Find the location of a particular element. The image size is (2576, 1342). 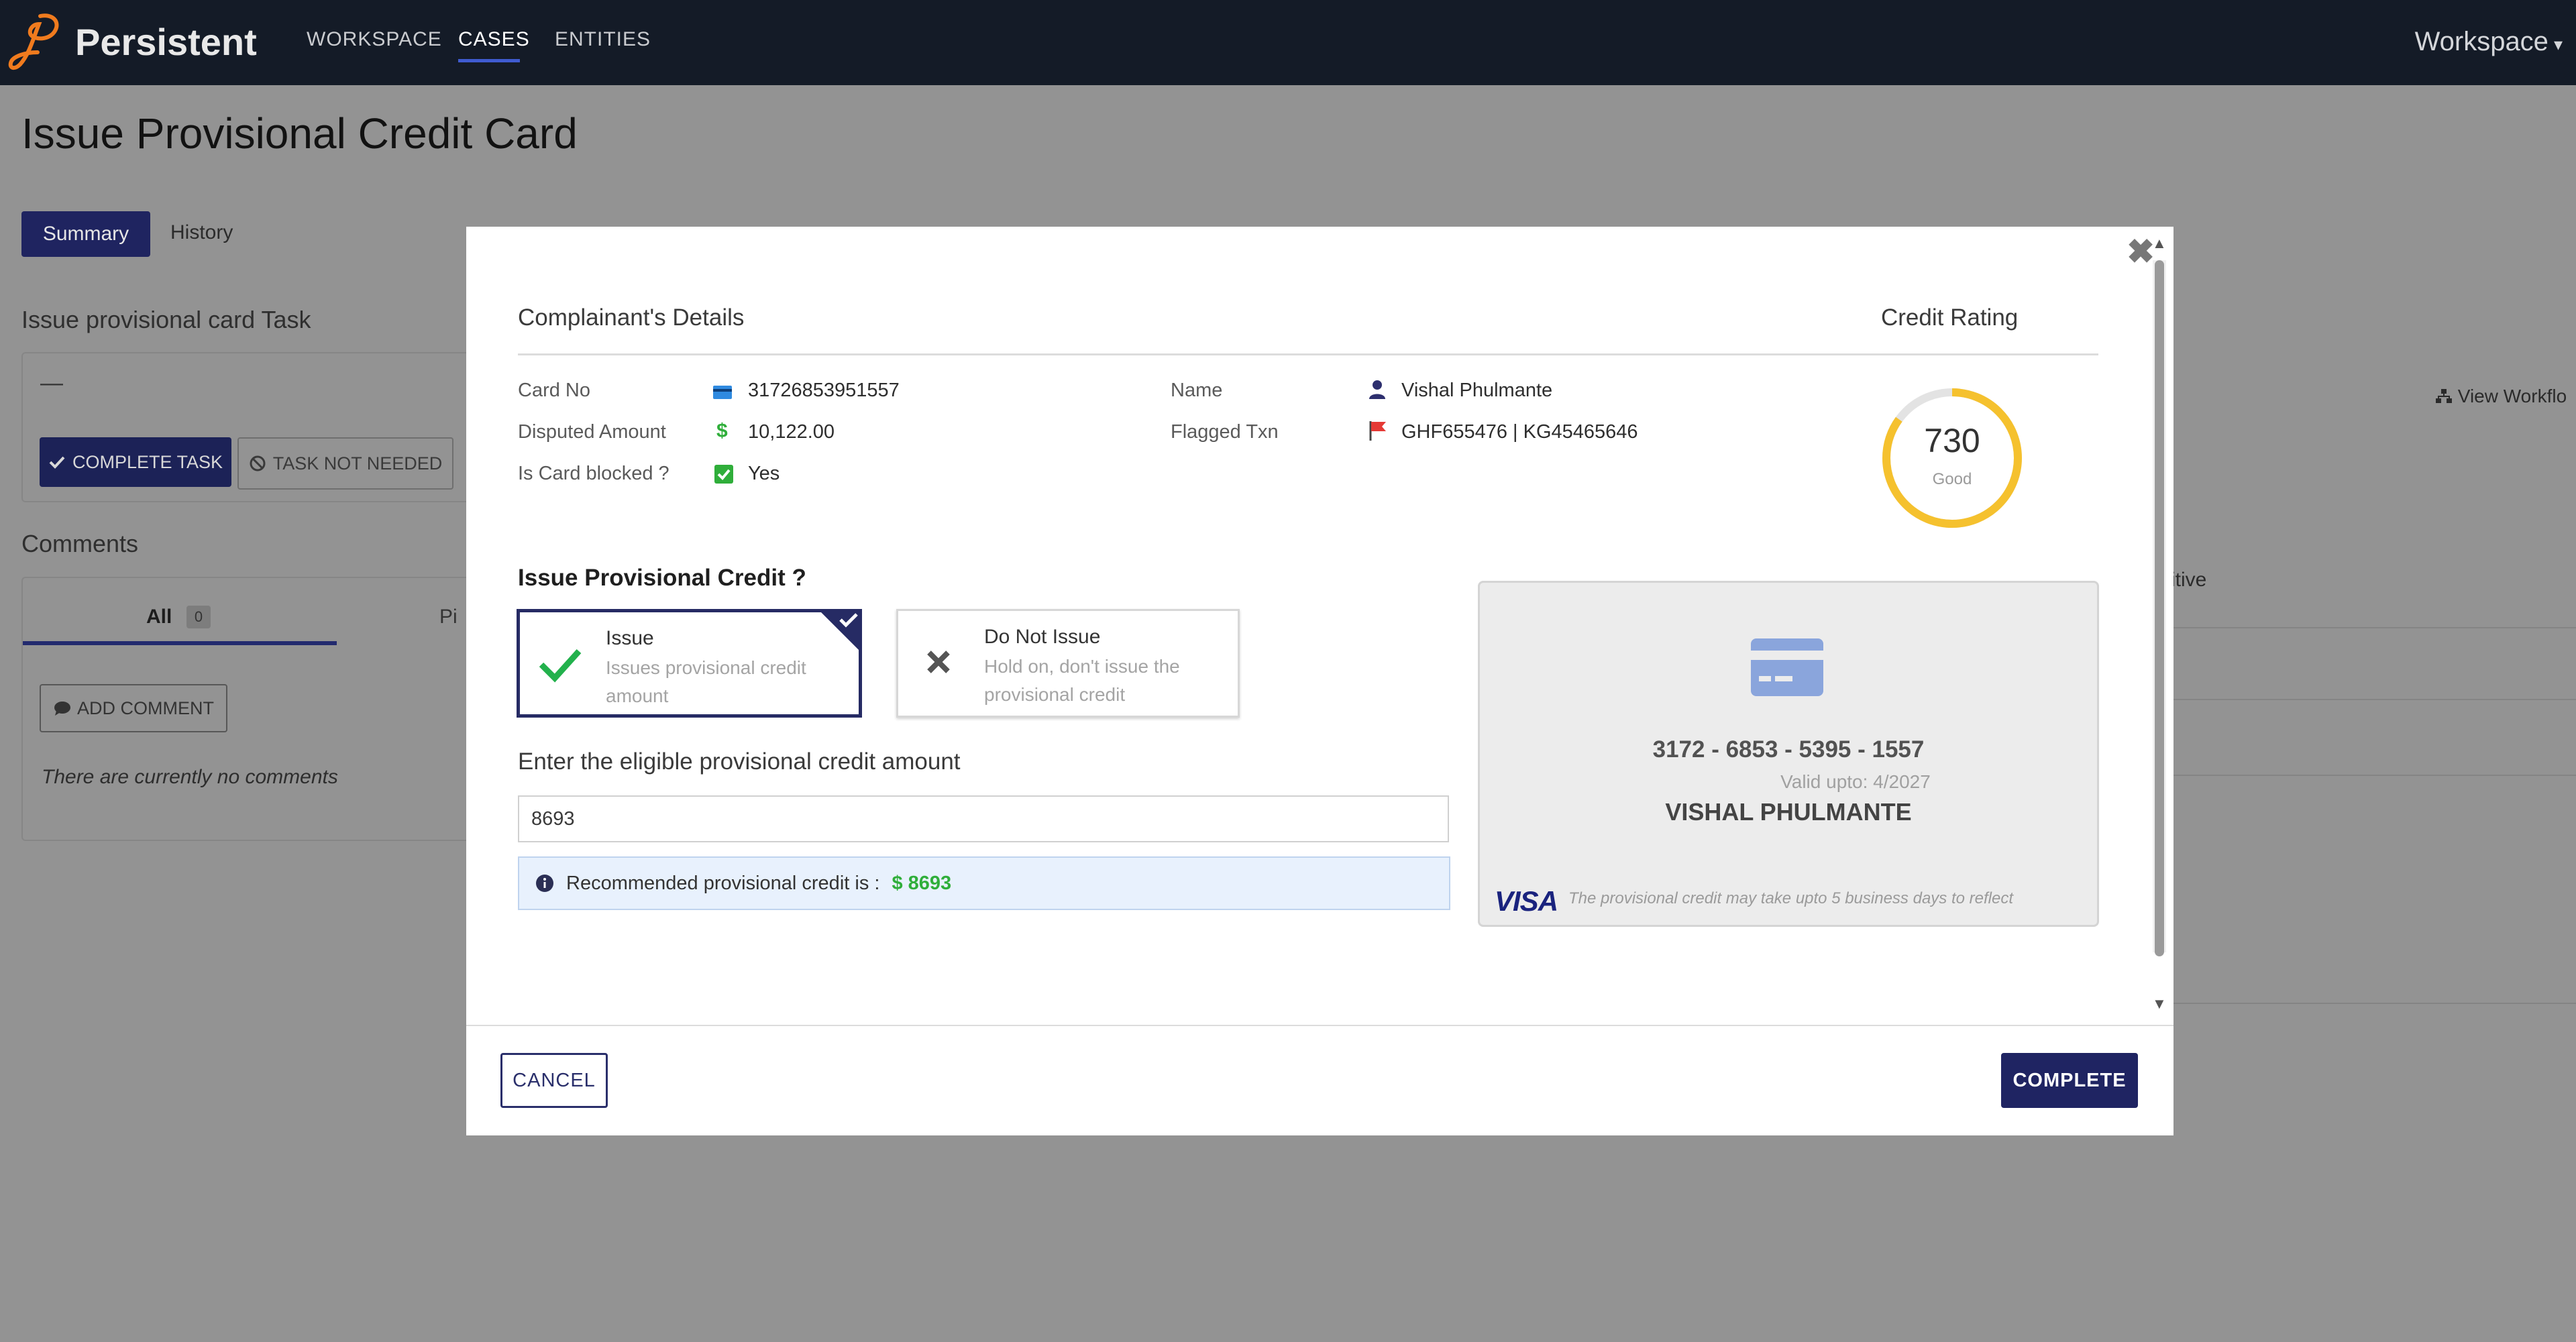

credit-rating-label: Good is located at coordinates (1952, 479).